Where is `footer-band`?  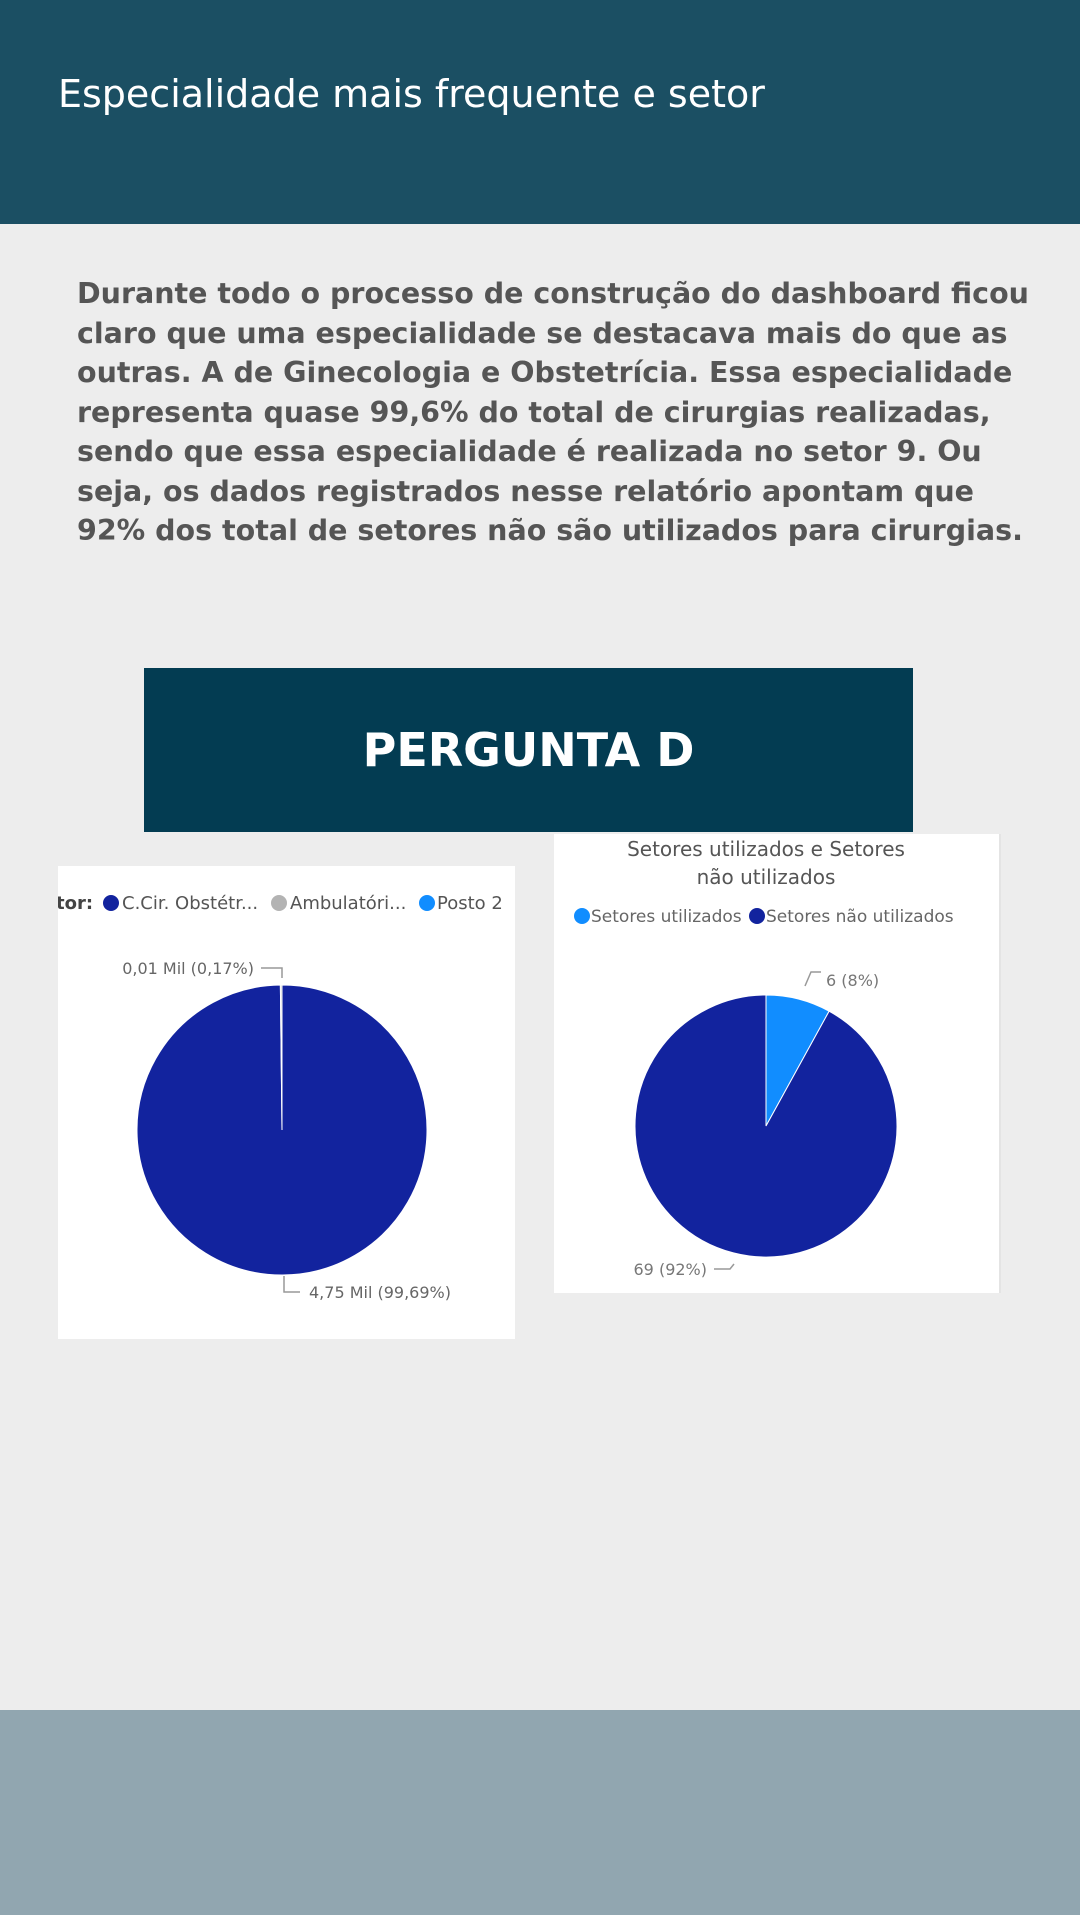 footer-band is located at coordinates (540, 1815).